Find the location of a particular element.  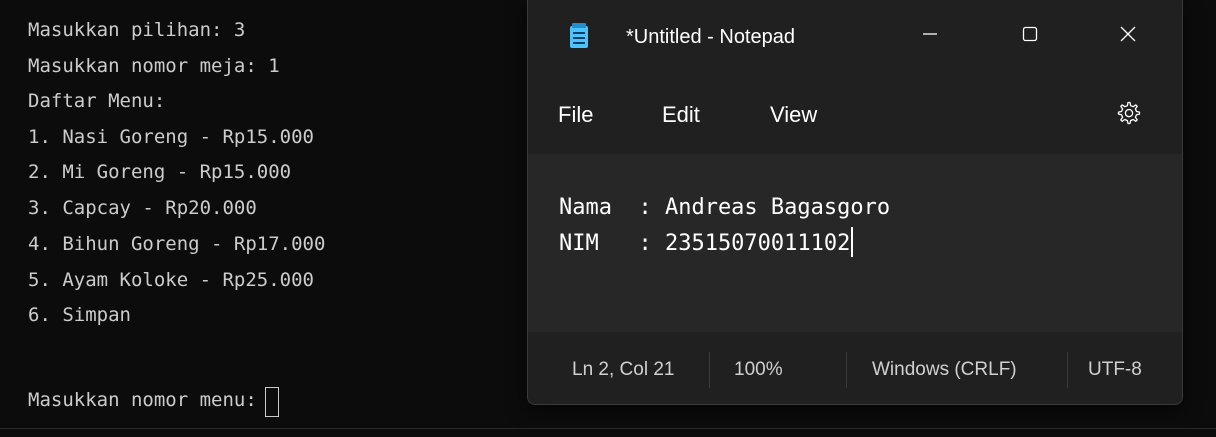

terminal-line: Daftar Menu: is located at coordinates (97, 101).